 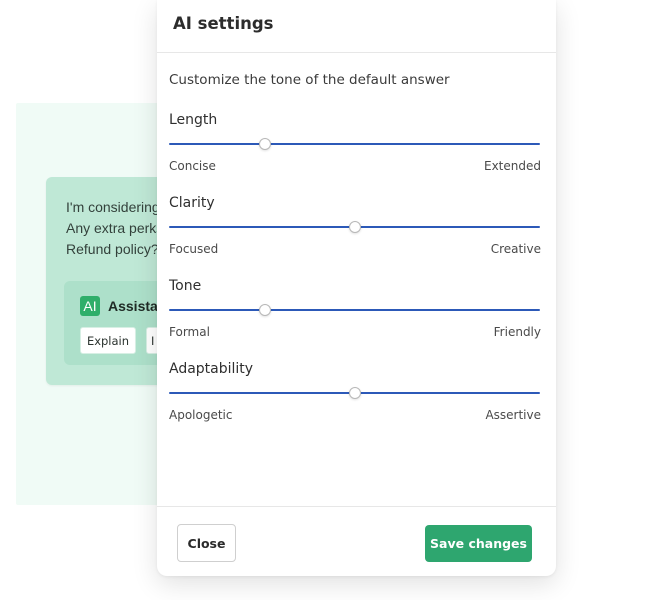 I want to click on close-button: Close, so click(x=206, y=543).